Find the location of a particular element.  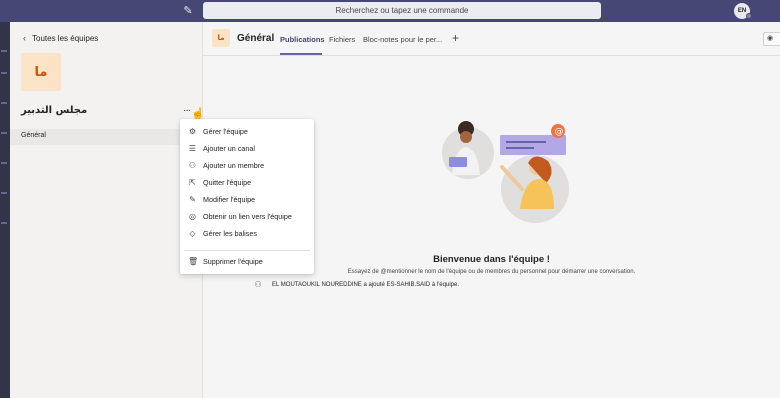

rail-item-assignments is located at coordinates (4, 133).